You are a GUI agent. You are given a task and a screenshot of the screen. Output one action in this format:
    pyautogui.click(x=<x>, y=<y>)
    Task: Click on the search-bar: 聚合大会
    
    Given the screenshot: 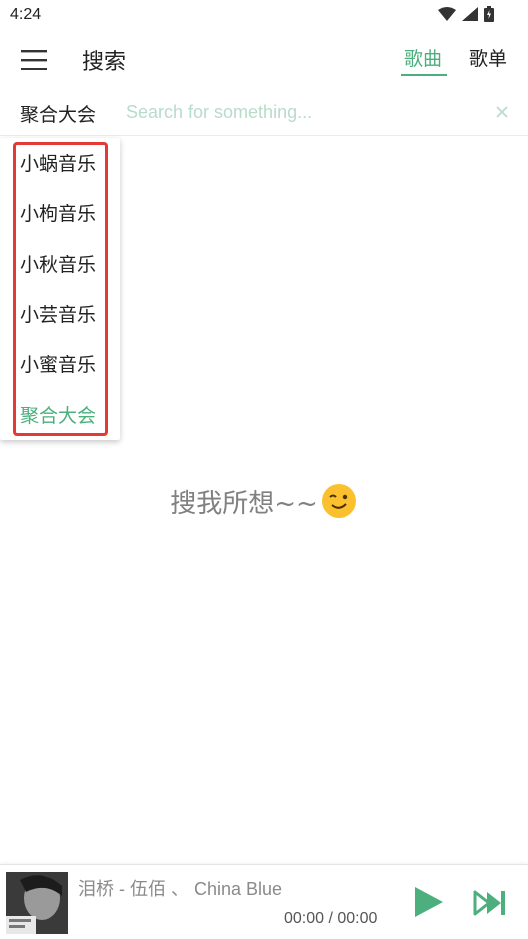 What is the action you would take?
    pyautogui.click(x=264, y=112)
    